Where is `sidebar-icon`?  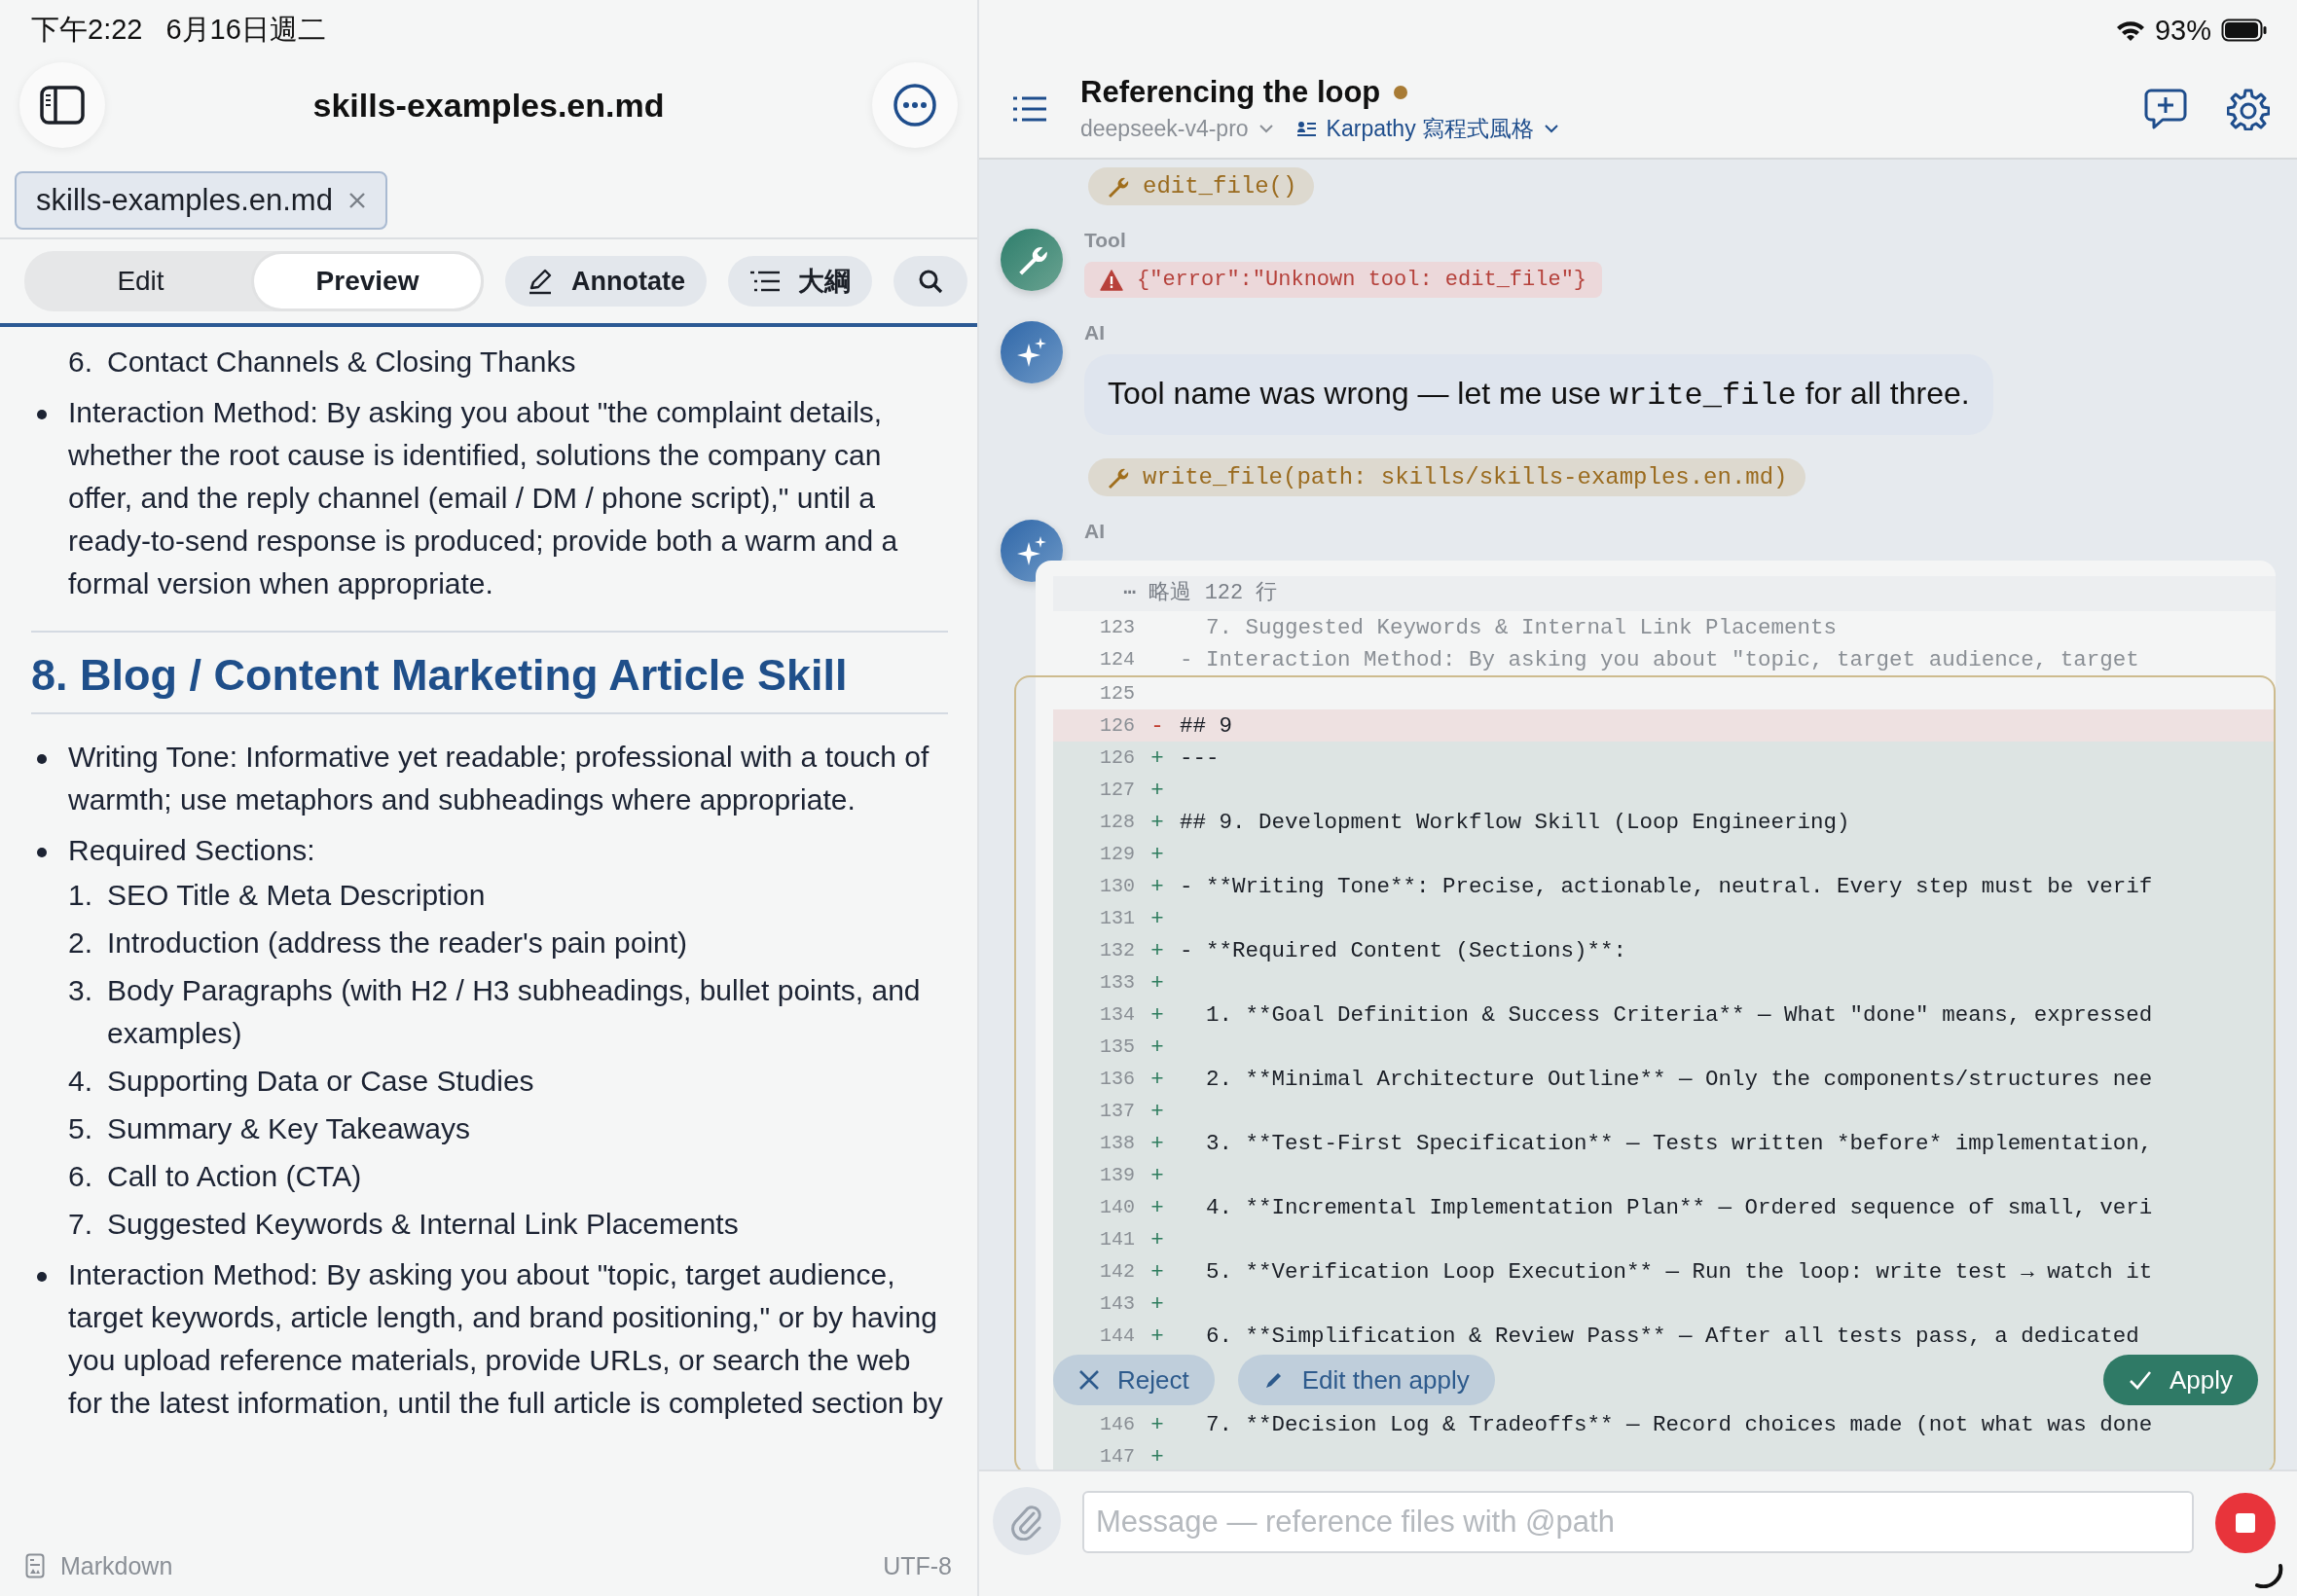
sidebar-icon is located at coordinates (63, 105).